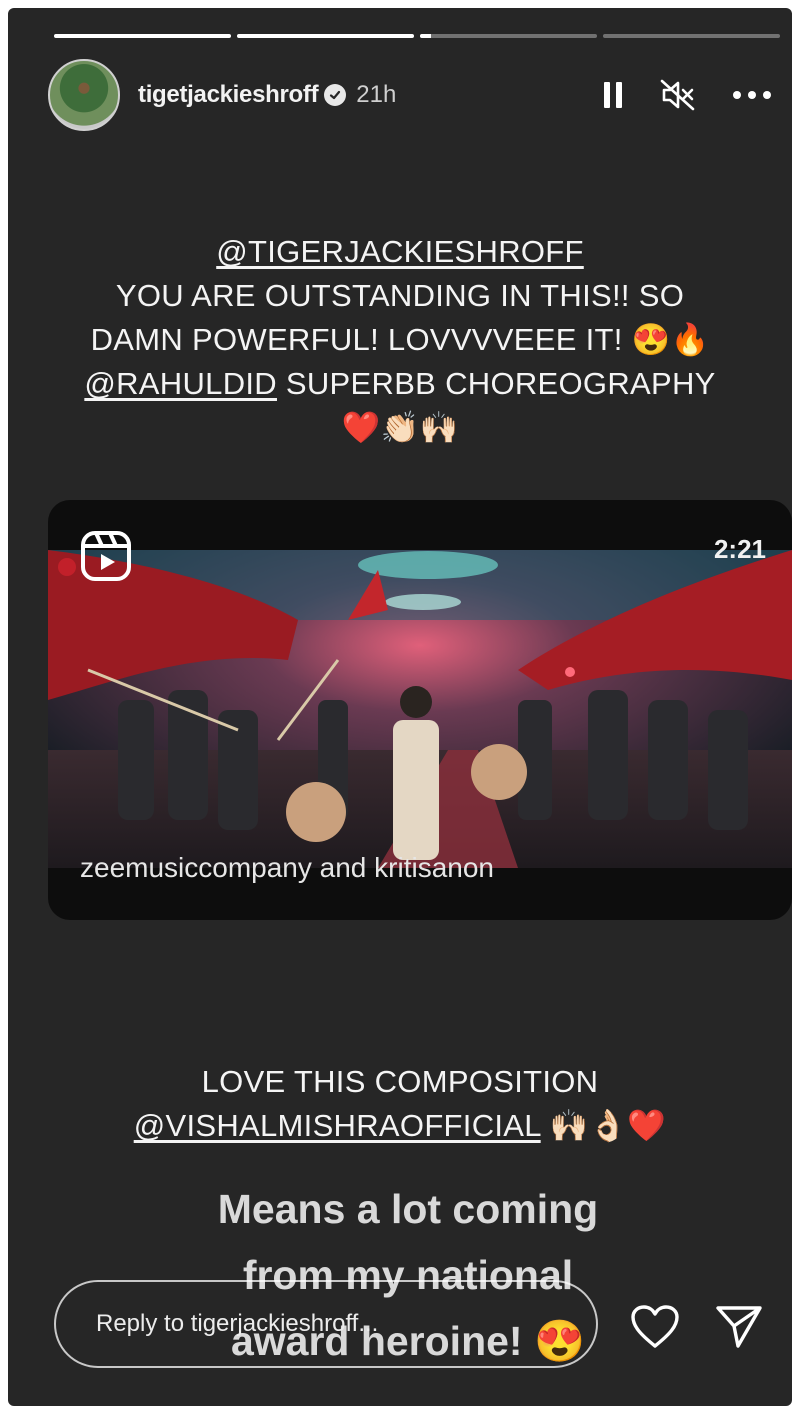 This screenshot has width=800, height=1414. I want to click on story-header: tigetjackieshroff 21h, so click(410, 95).